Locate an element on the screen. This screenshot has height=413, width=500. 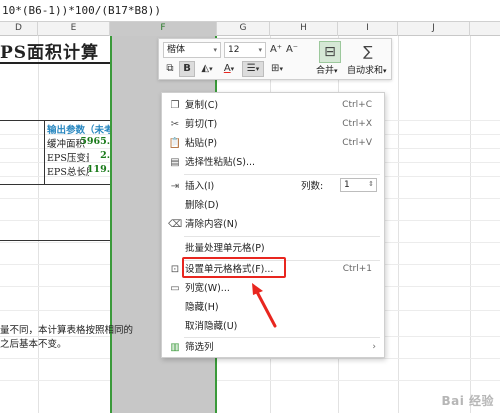
red-arrow-annotation is located at coordinates (264, 305).